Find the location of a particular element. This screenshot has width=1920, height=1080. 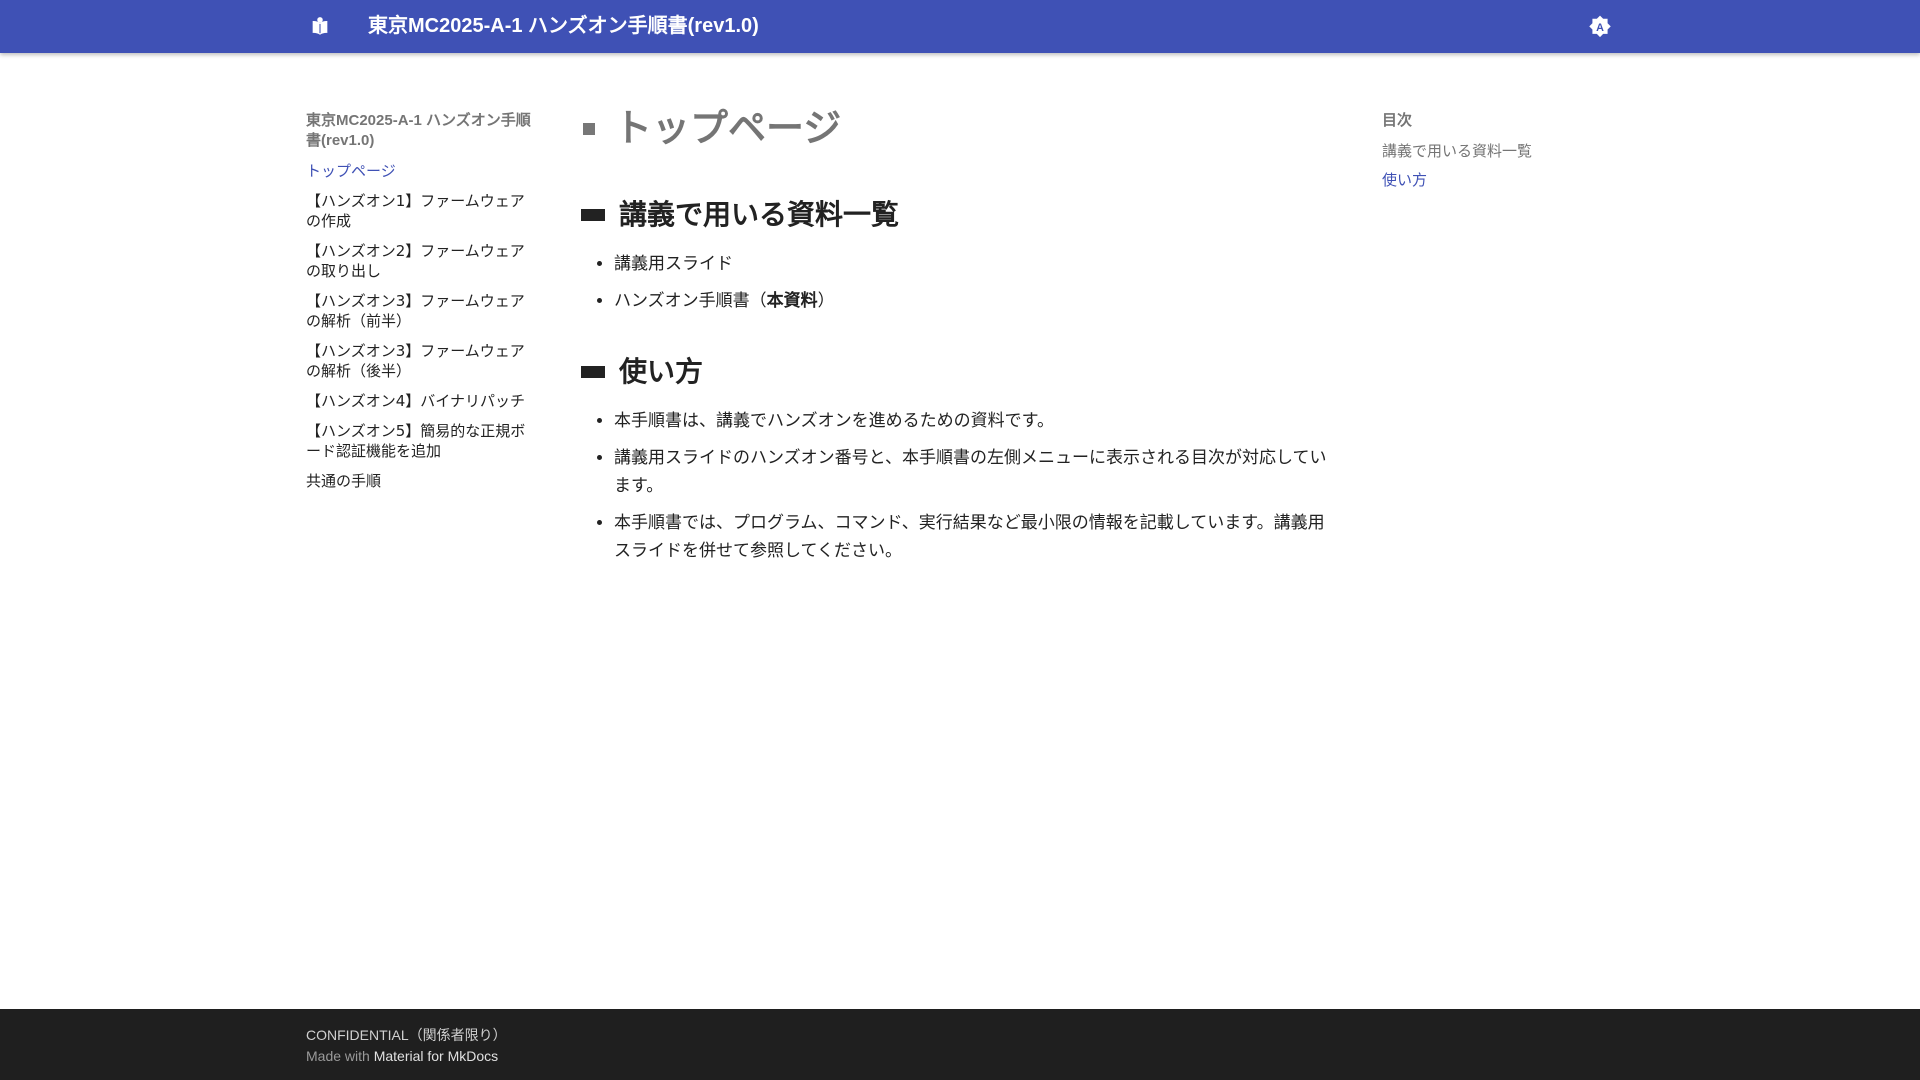

toc-item-materials: 講義で用いる資料一覧 is located at coordinates (1507, 151).